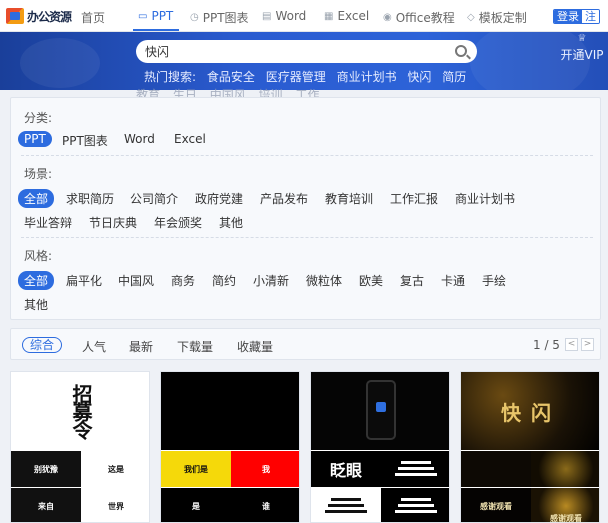  Describe the element at coordinates (230, 411) in the screenshot. I see `template-thumbnail` at that location.